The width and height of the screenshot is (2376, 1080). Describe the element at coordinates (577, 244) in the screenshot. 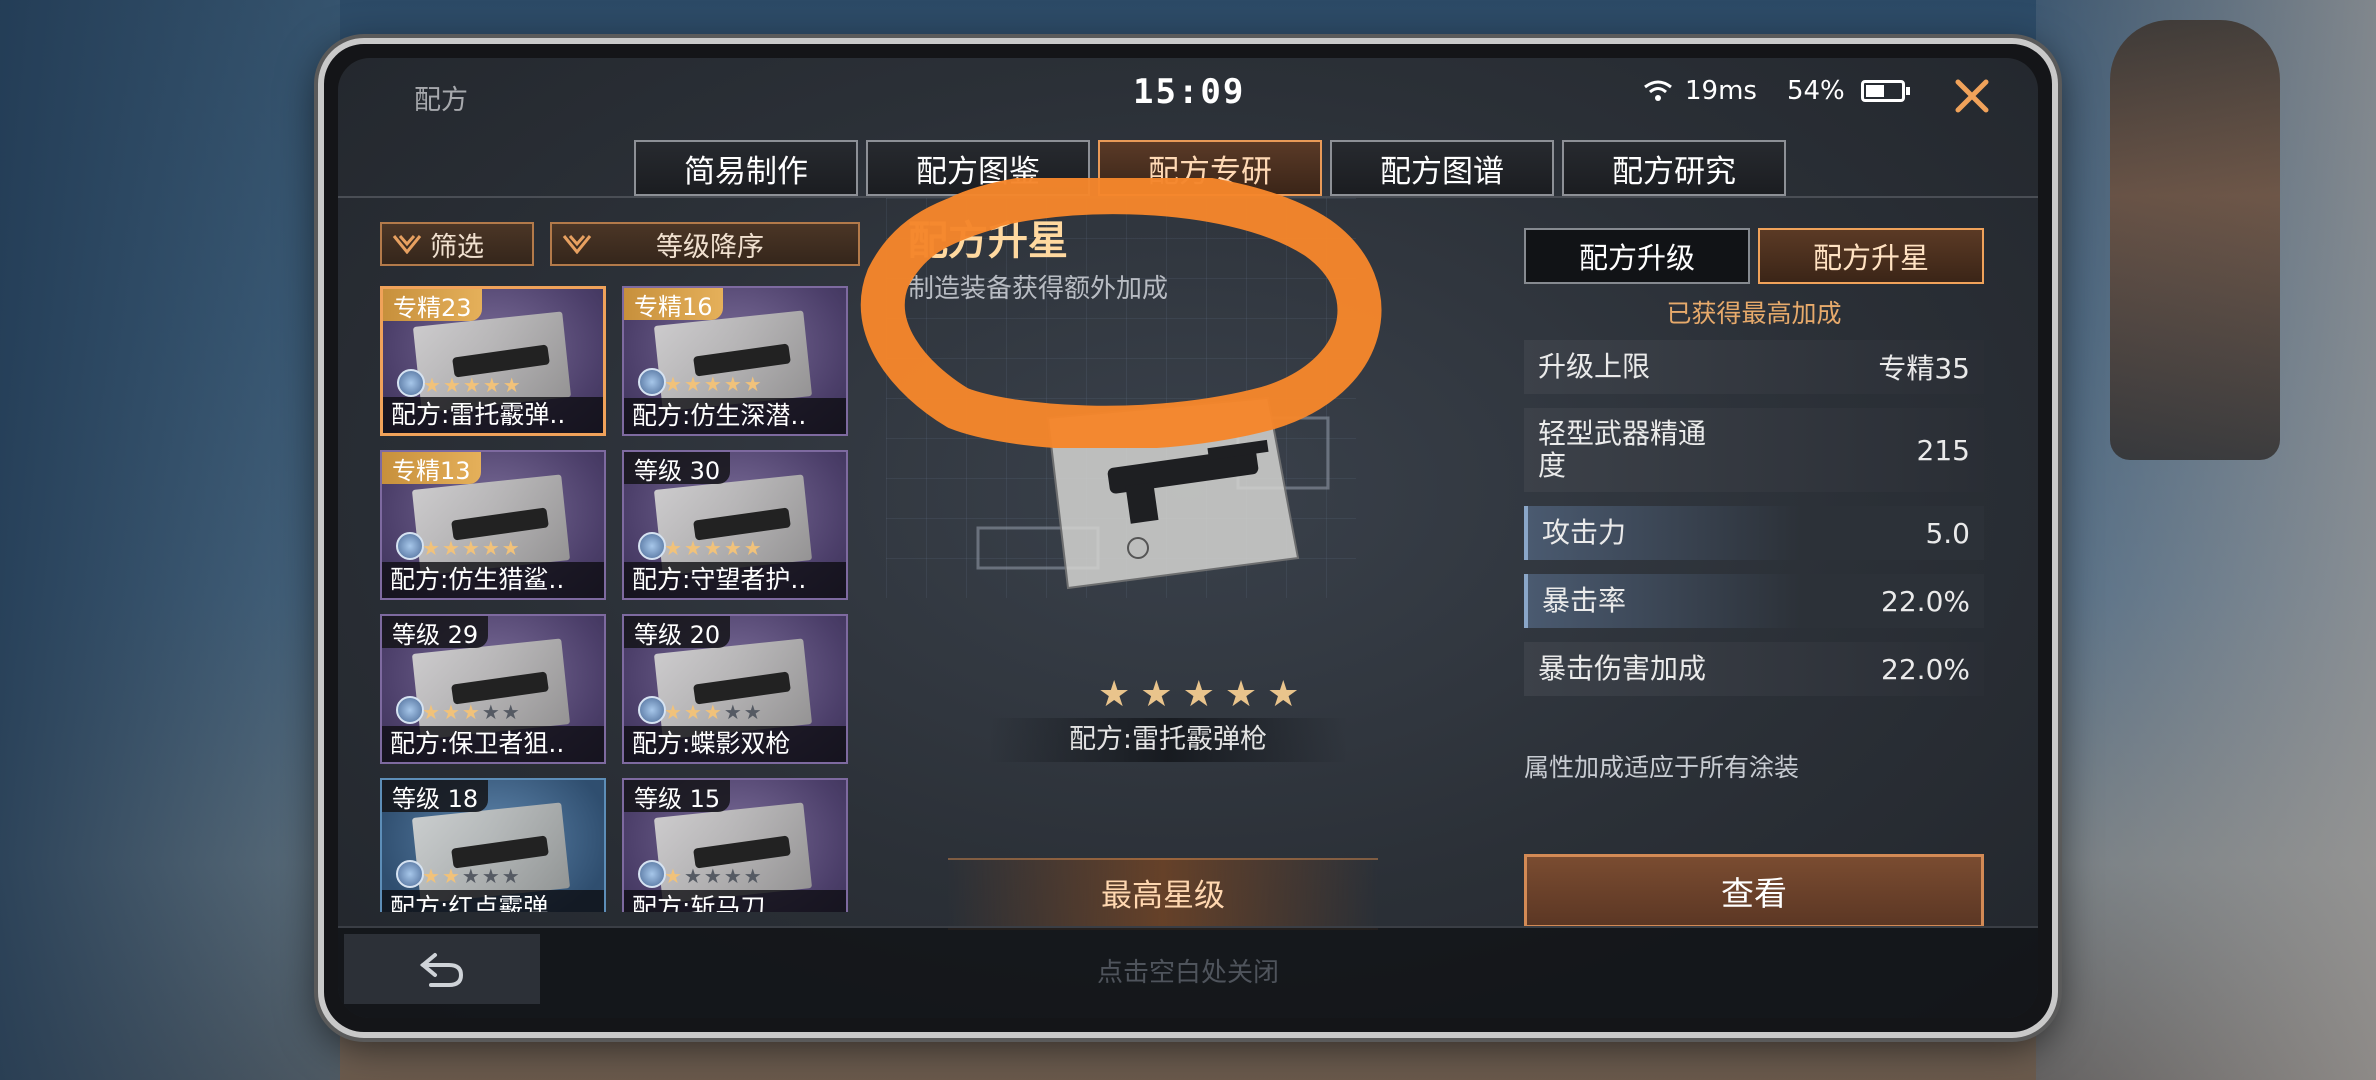

I see `chevron-down-icon` at that location.